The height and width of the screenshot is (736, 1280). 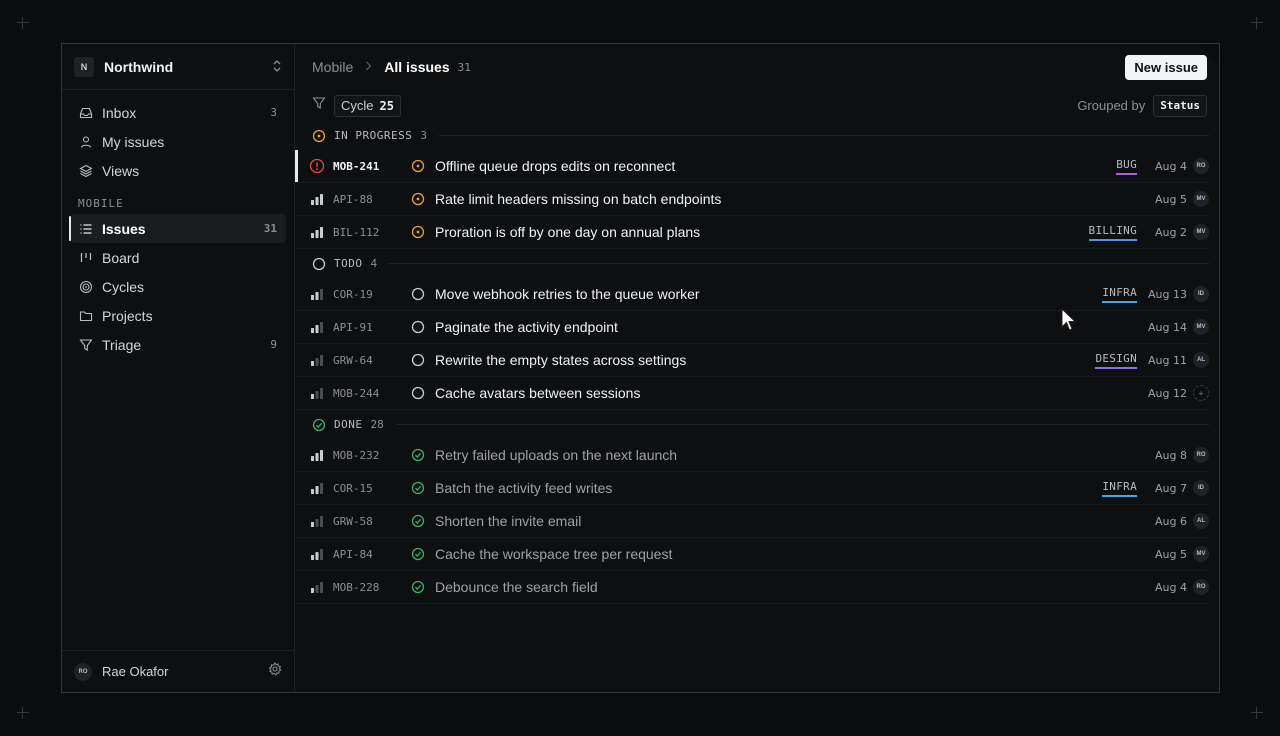 What do you see at coordinates (1171, 521) in the screenshot?
I see `due-date: Aug 6` at bounding box center [1171, 521].